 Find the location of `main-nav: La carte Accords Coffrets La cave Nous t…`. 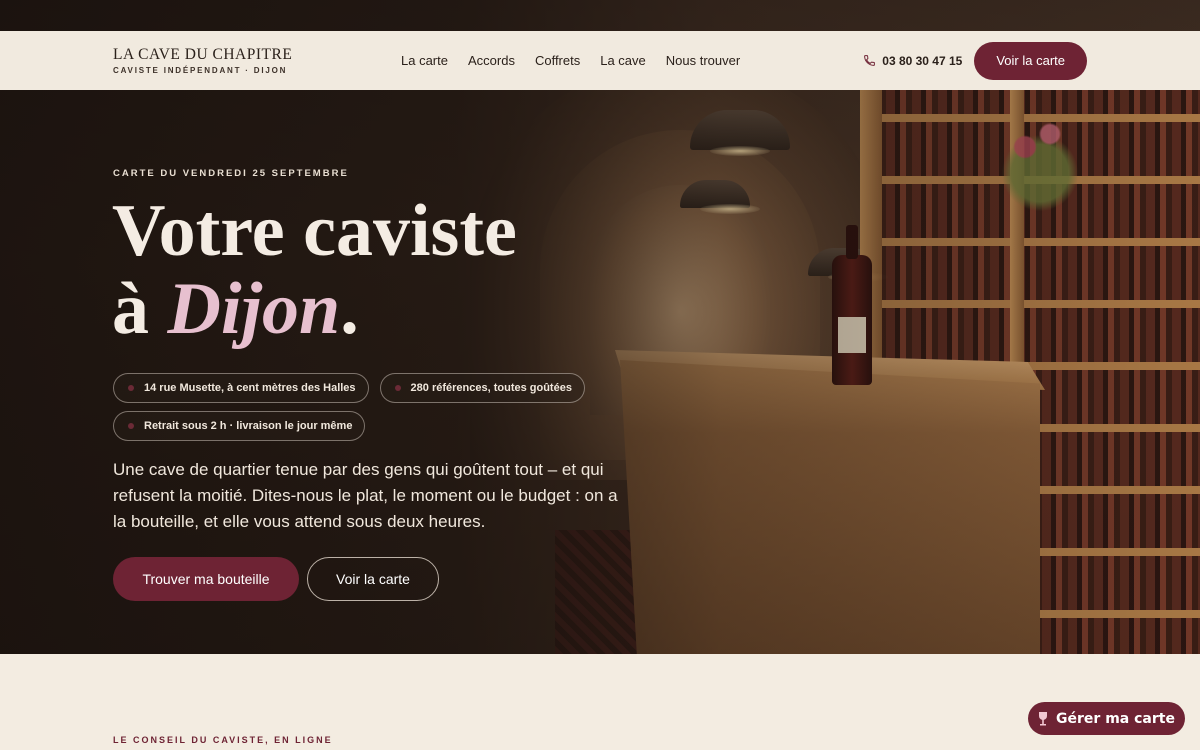

main-nav: La carte Accords Coffrets La cave Nous t… is located at coordinates (570, 60).